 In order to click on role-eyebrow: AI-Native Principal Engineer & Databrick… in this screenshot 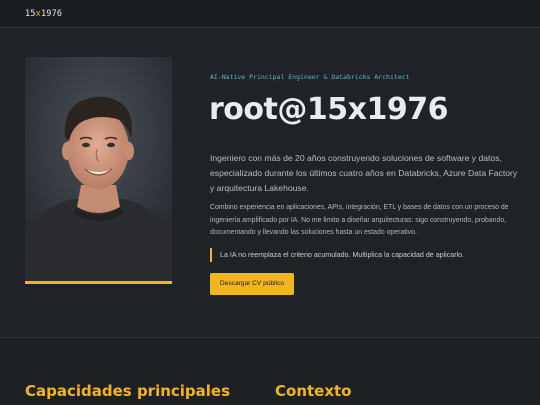, I will do `click(310, 77)`.